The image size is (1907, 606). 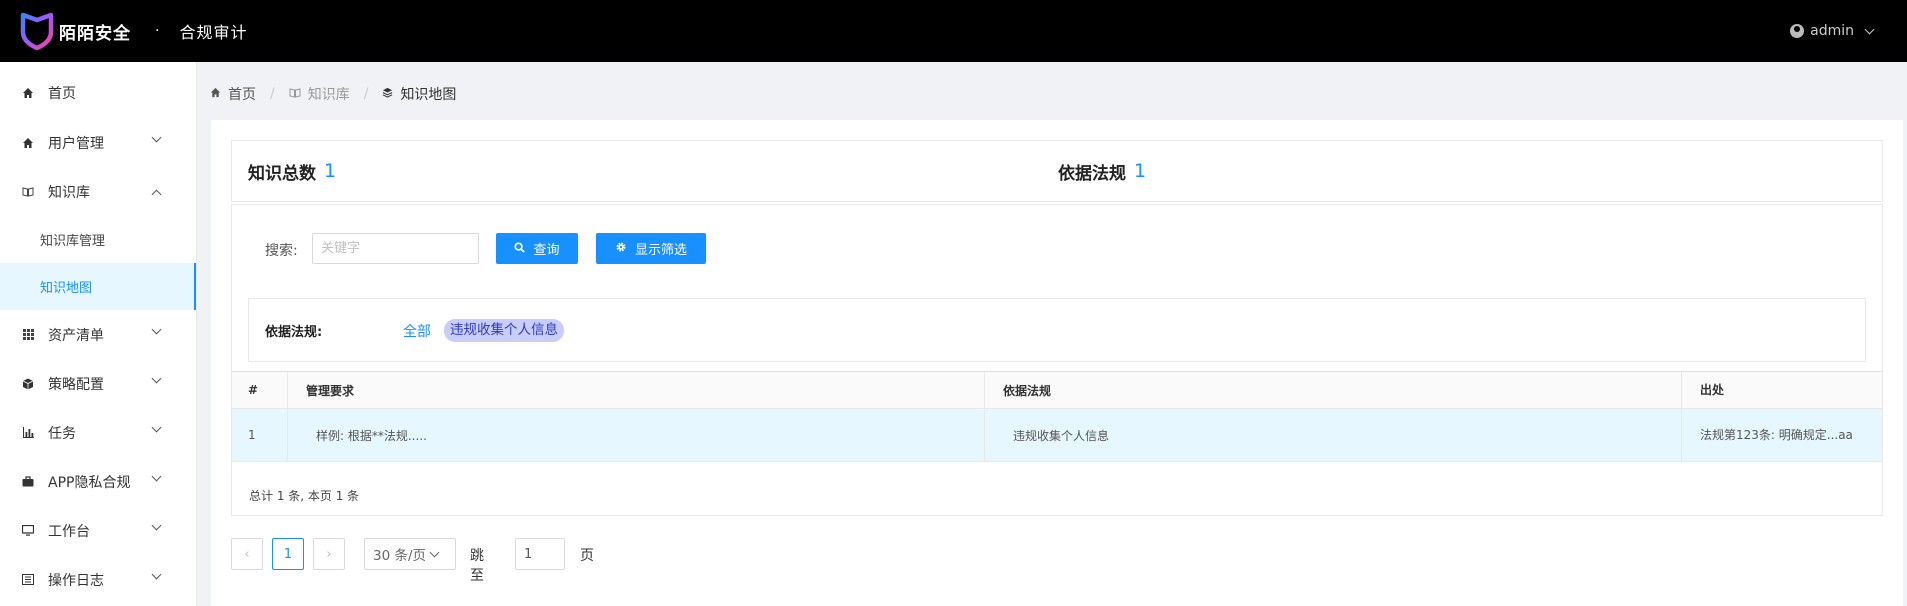 What do you see at coordinates (1797, 31) in the screenshot?
I see `user-icon` at bounding box center [1797, 31].